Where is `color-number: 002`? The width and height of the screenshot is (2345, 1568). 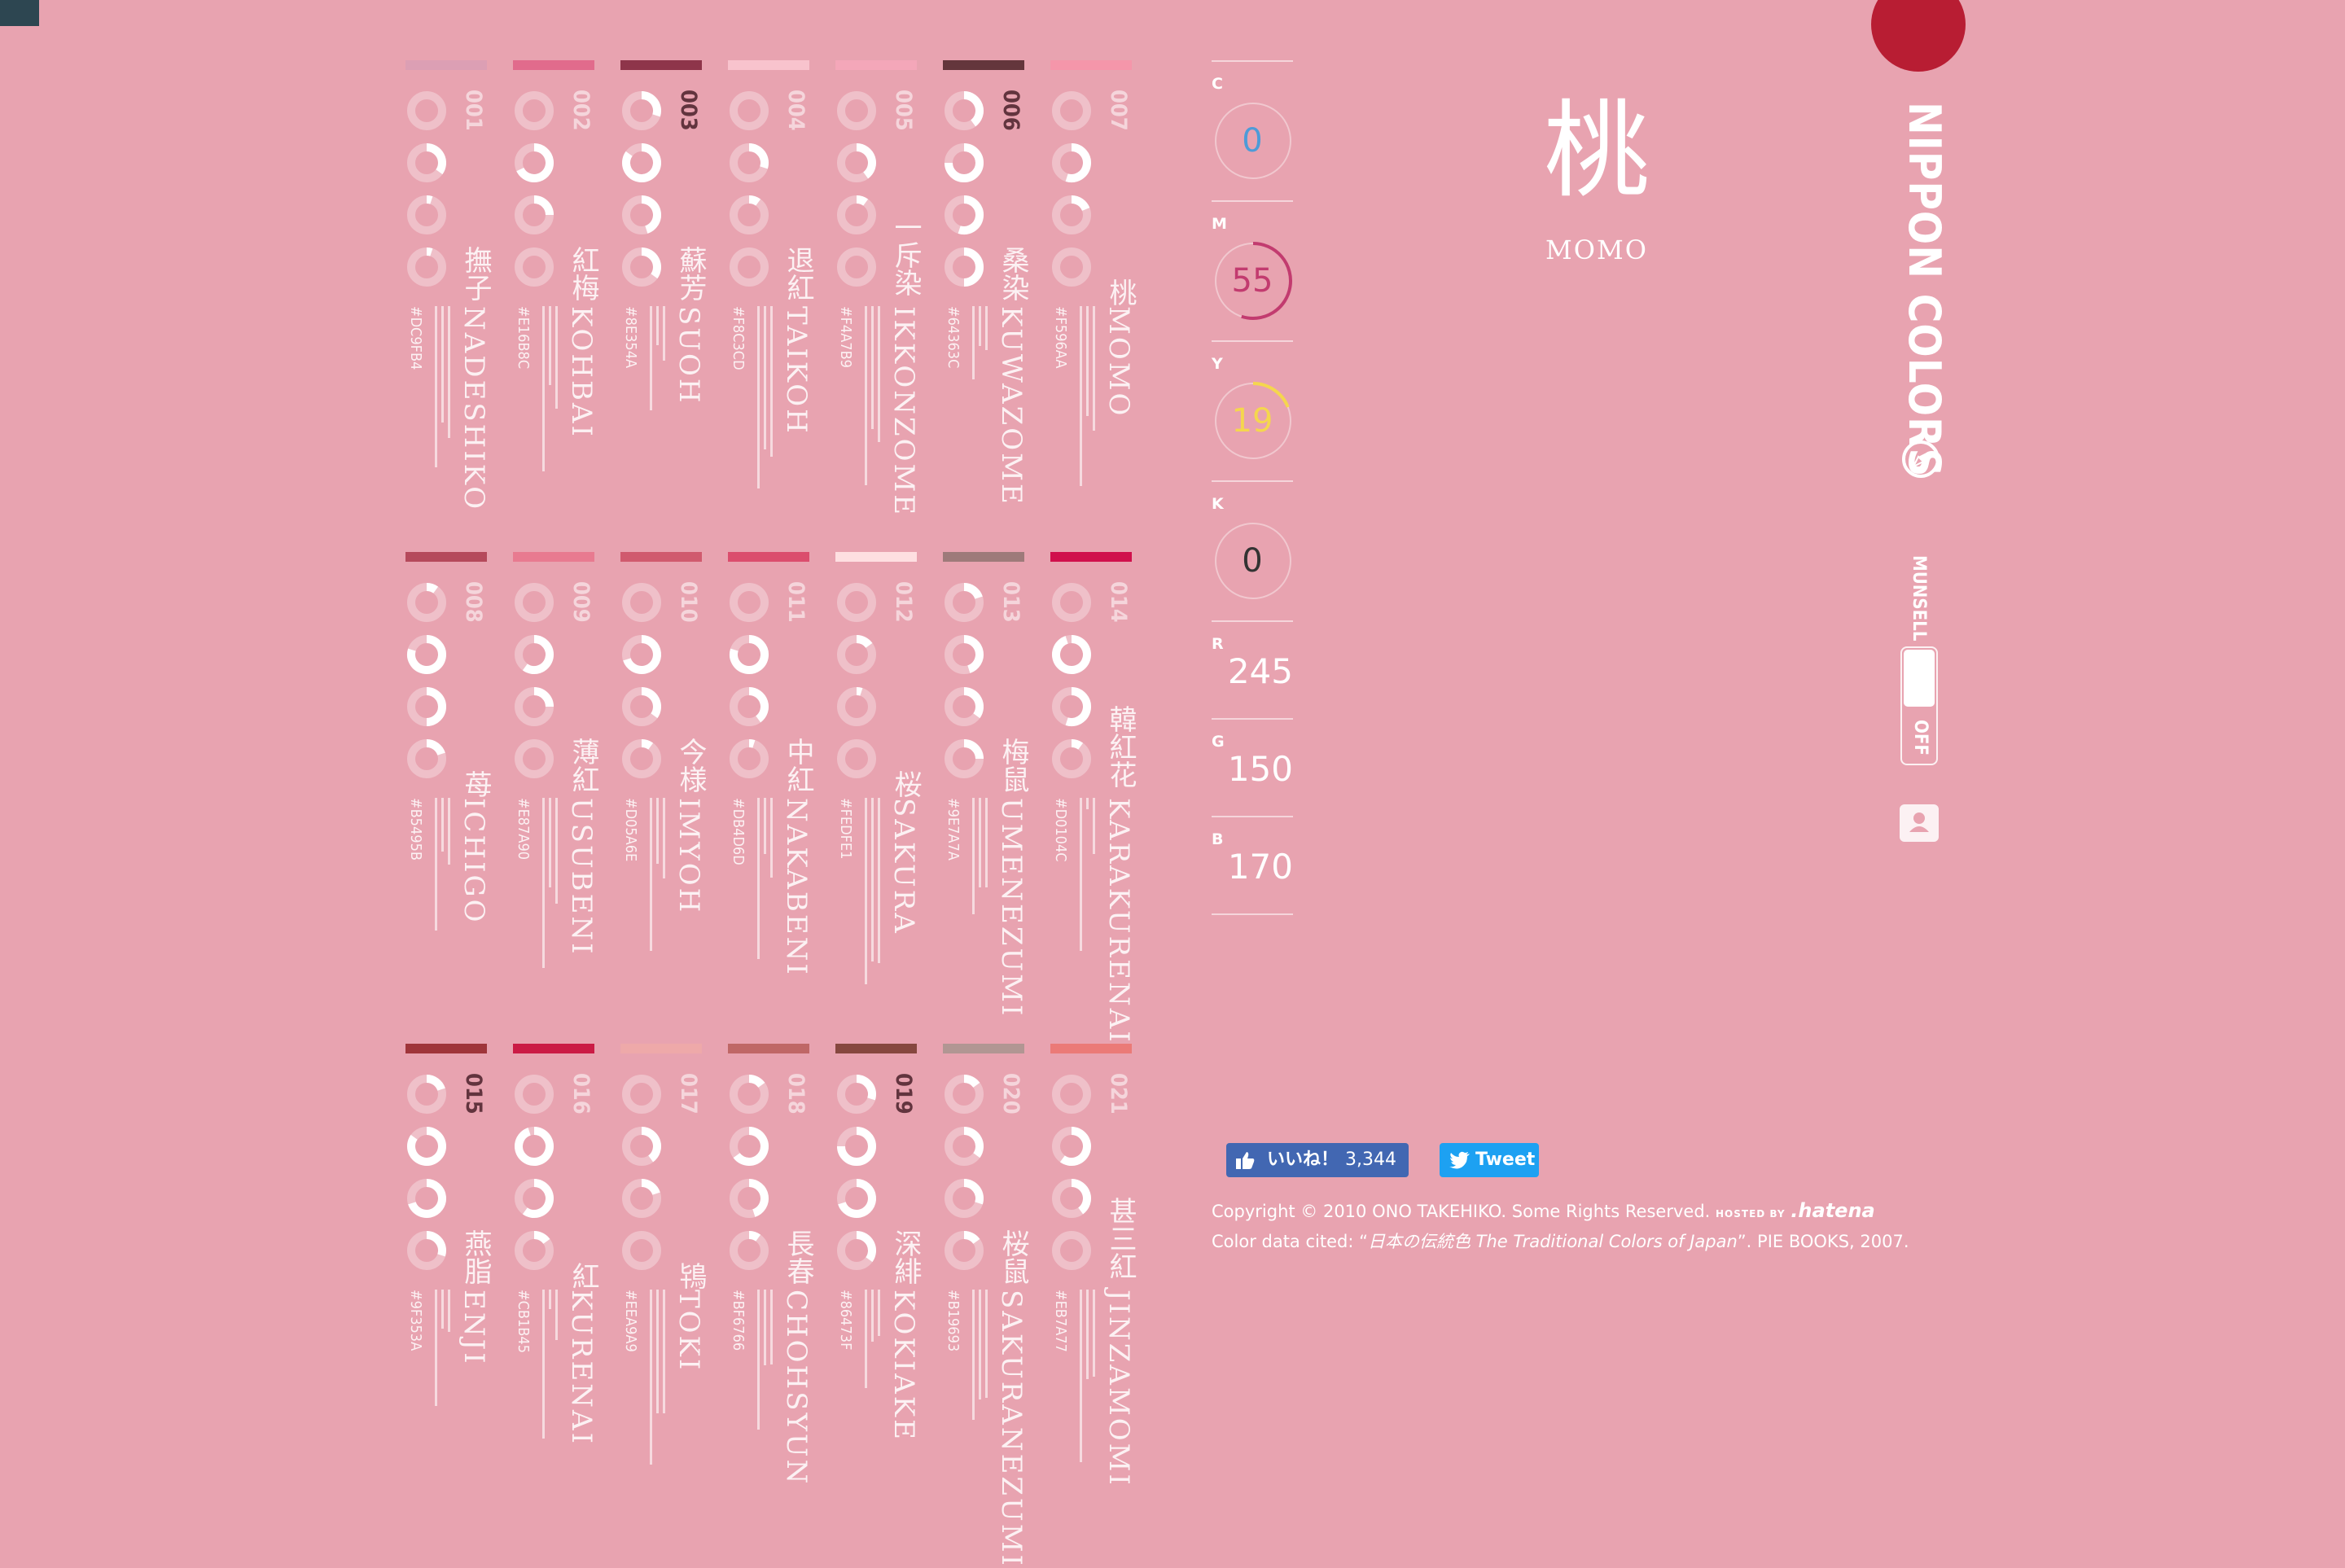
color-number: 002 is located at coordinates (581, 110).